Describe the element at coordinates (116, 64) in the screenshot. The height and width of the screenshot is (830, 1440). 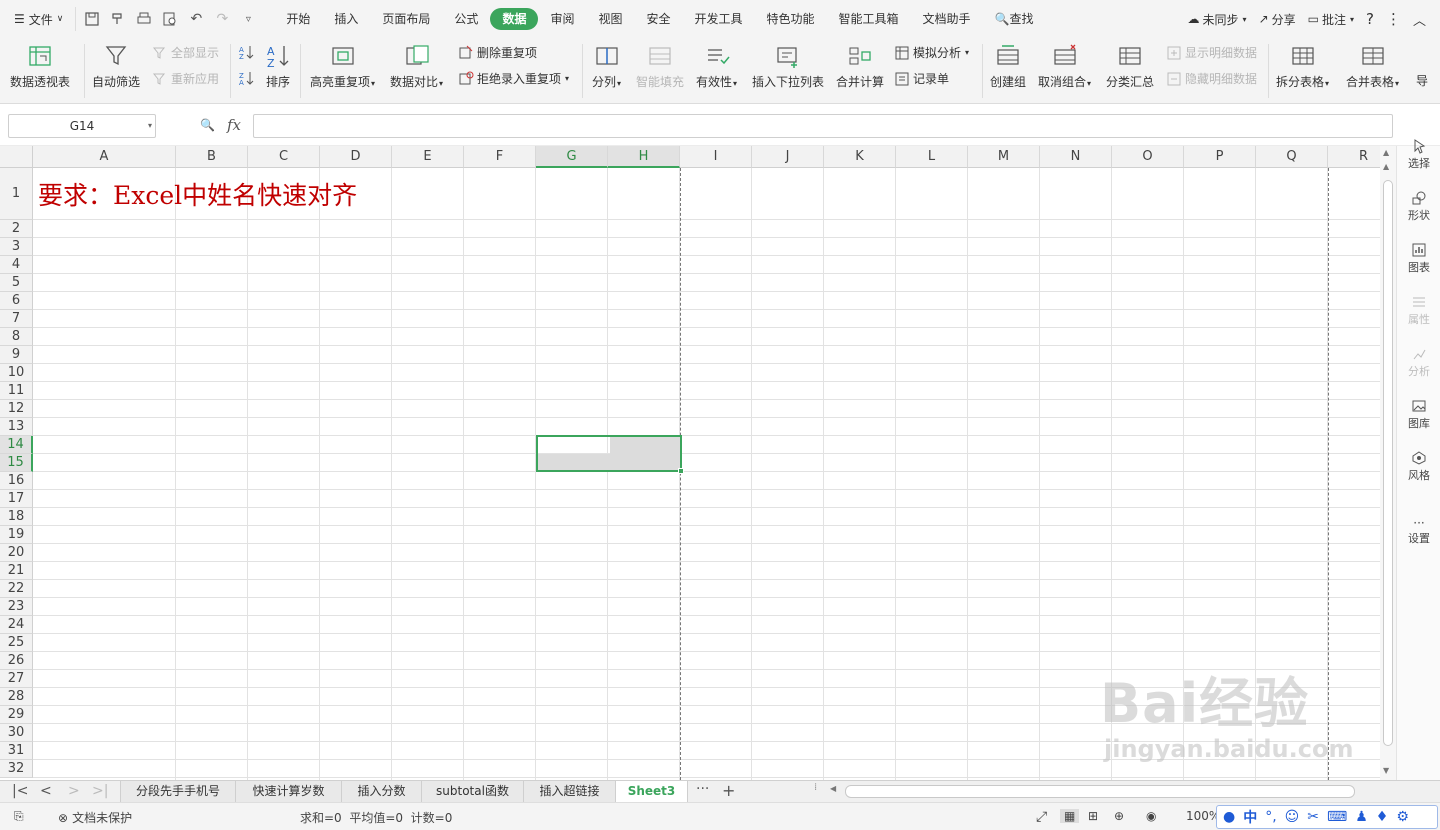
I see `autofilter-button: 自动筛选` at that location.